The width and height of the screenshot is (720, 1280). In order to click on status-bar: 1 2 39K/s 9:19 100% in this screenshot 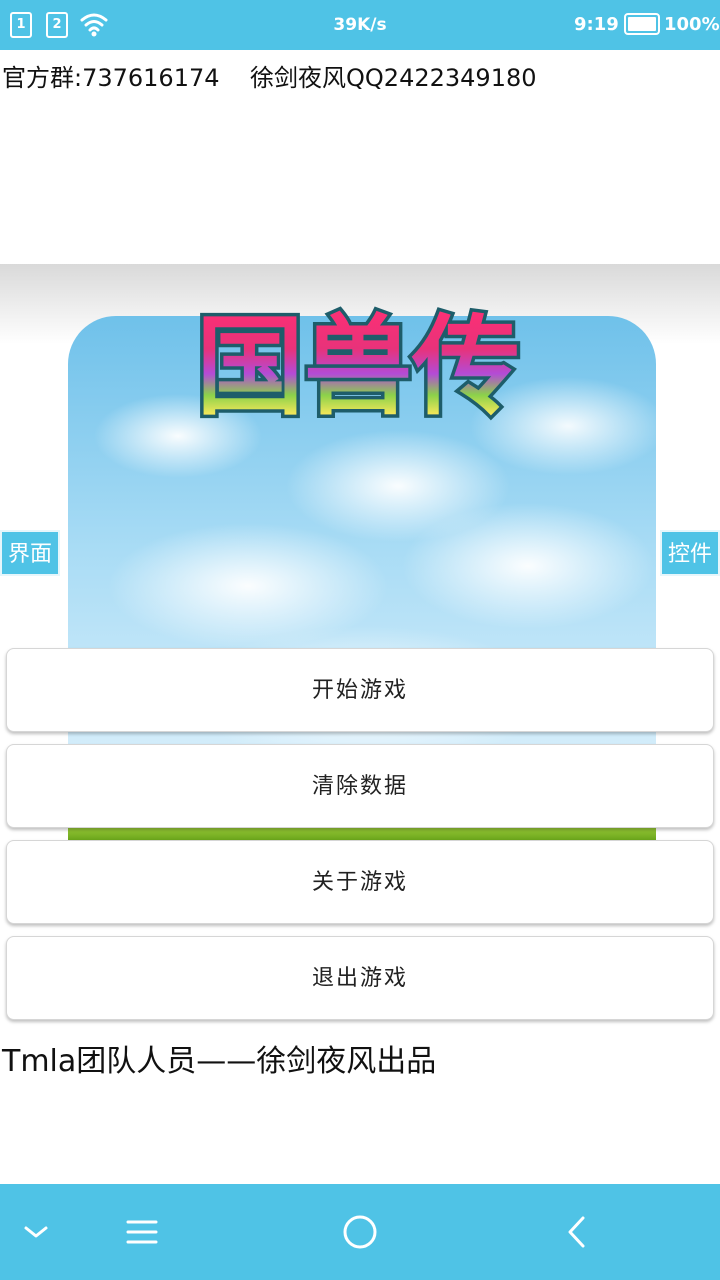, I will do `click(360, 25)`.